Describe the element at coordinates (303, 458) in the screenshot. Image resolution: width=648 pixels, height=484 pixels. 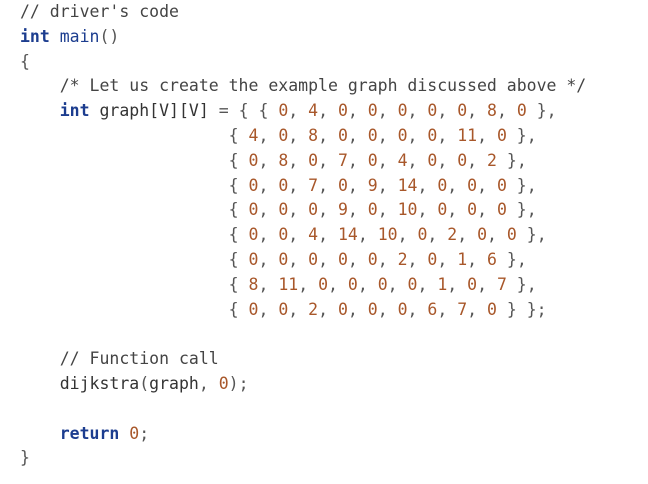
I see `code-line-19: }` at that location.